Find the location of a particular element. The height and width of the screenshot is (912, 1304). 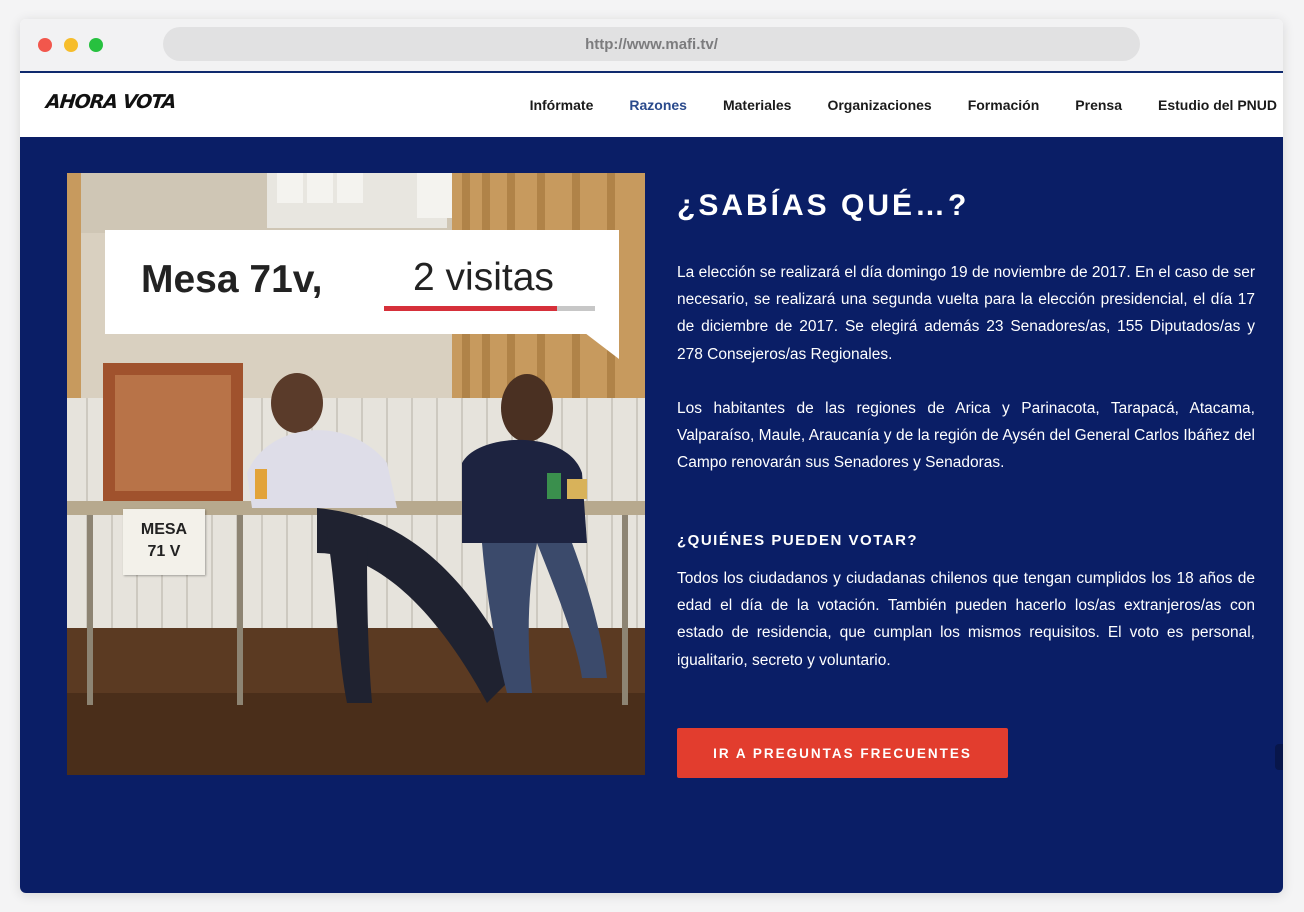

nav-item-estudio-del-pnud: Estudio del PNUD is located at coordinates (1217, 105).